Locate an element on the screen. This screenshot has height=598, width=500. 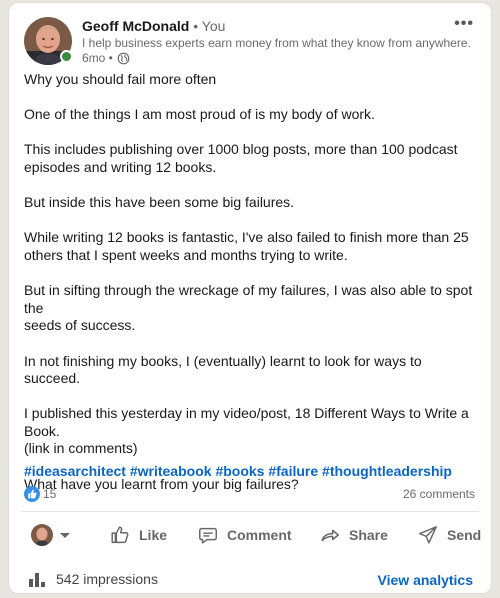
social-counts: 15 26 comments is located at coordinates (250, 495).